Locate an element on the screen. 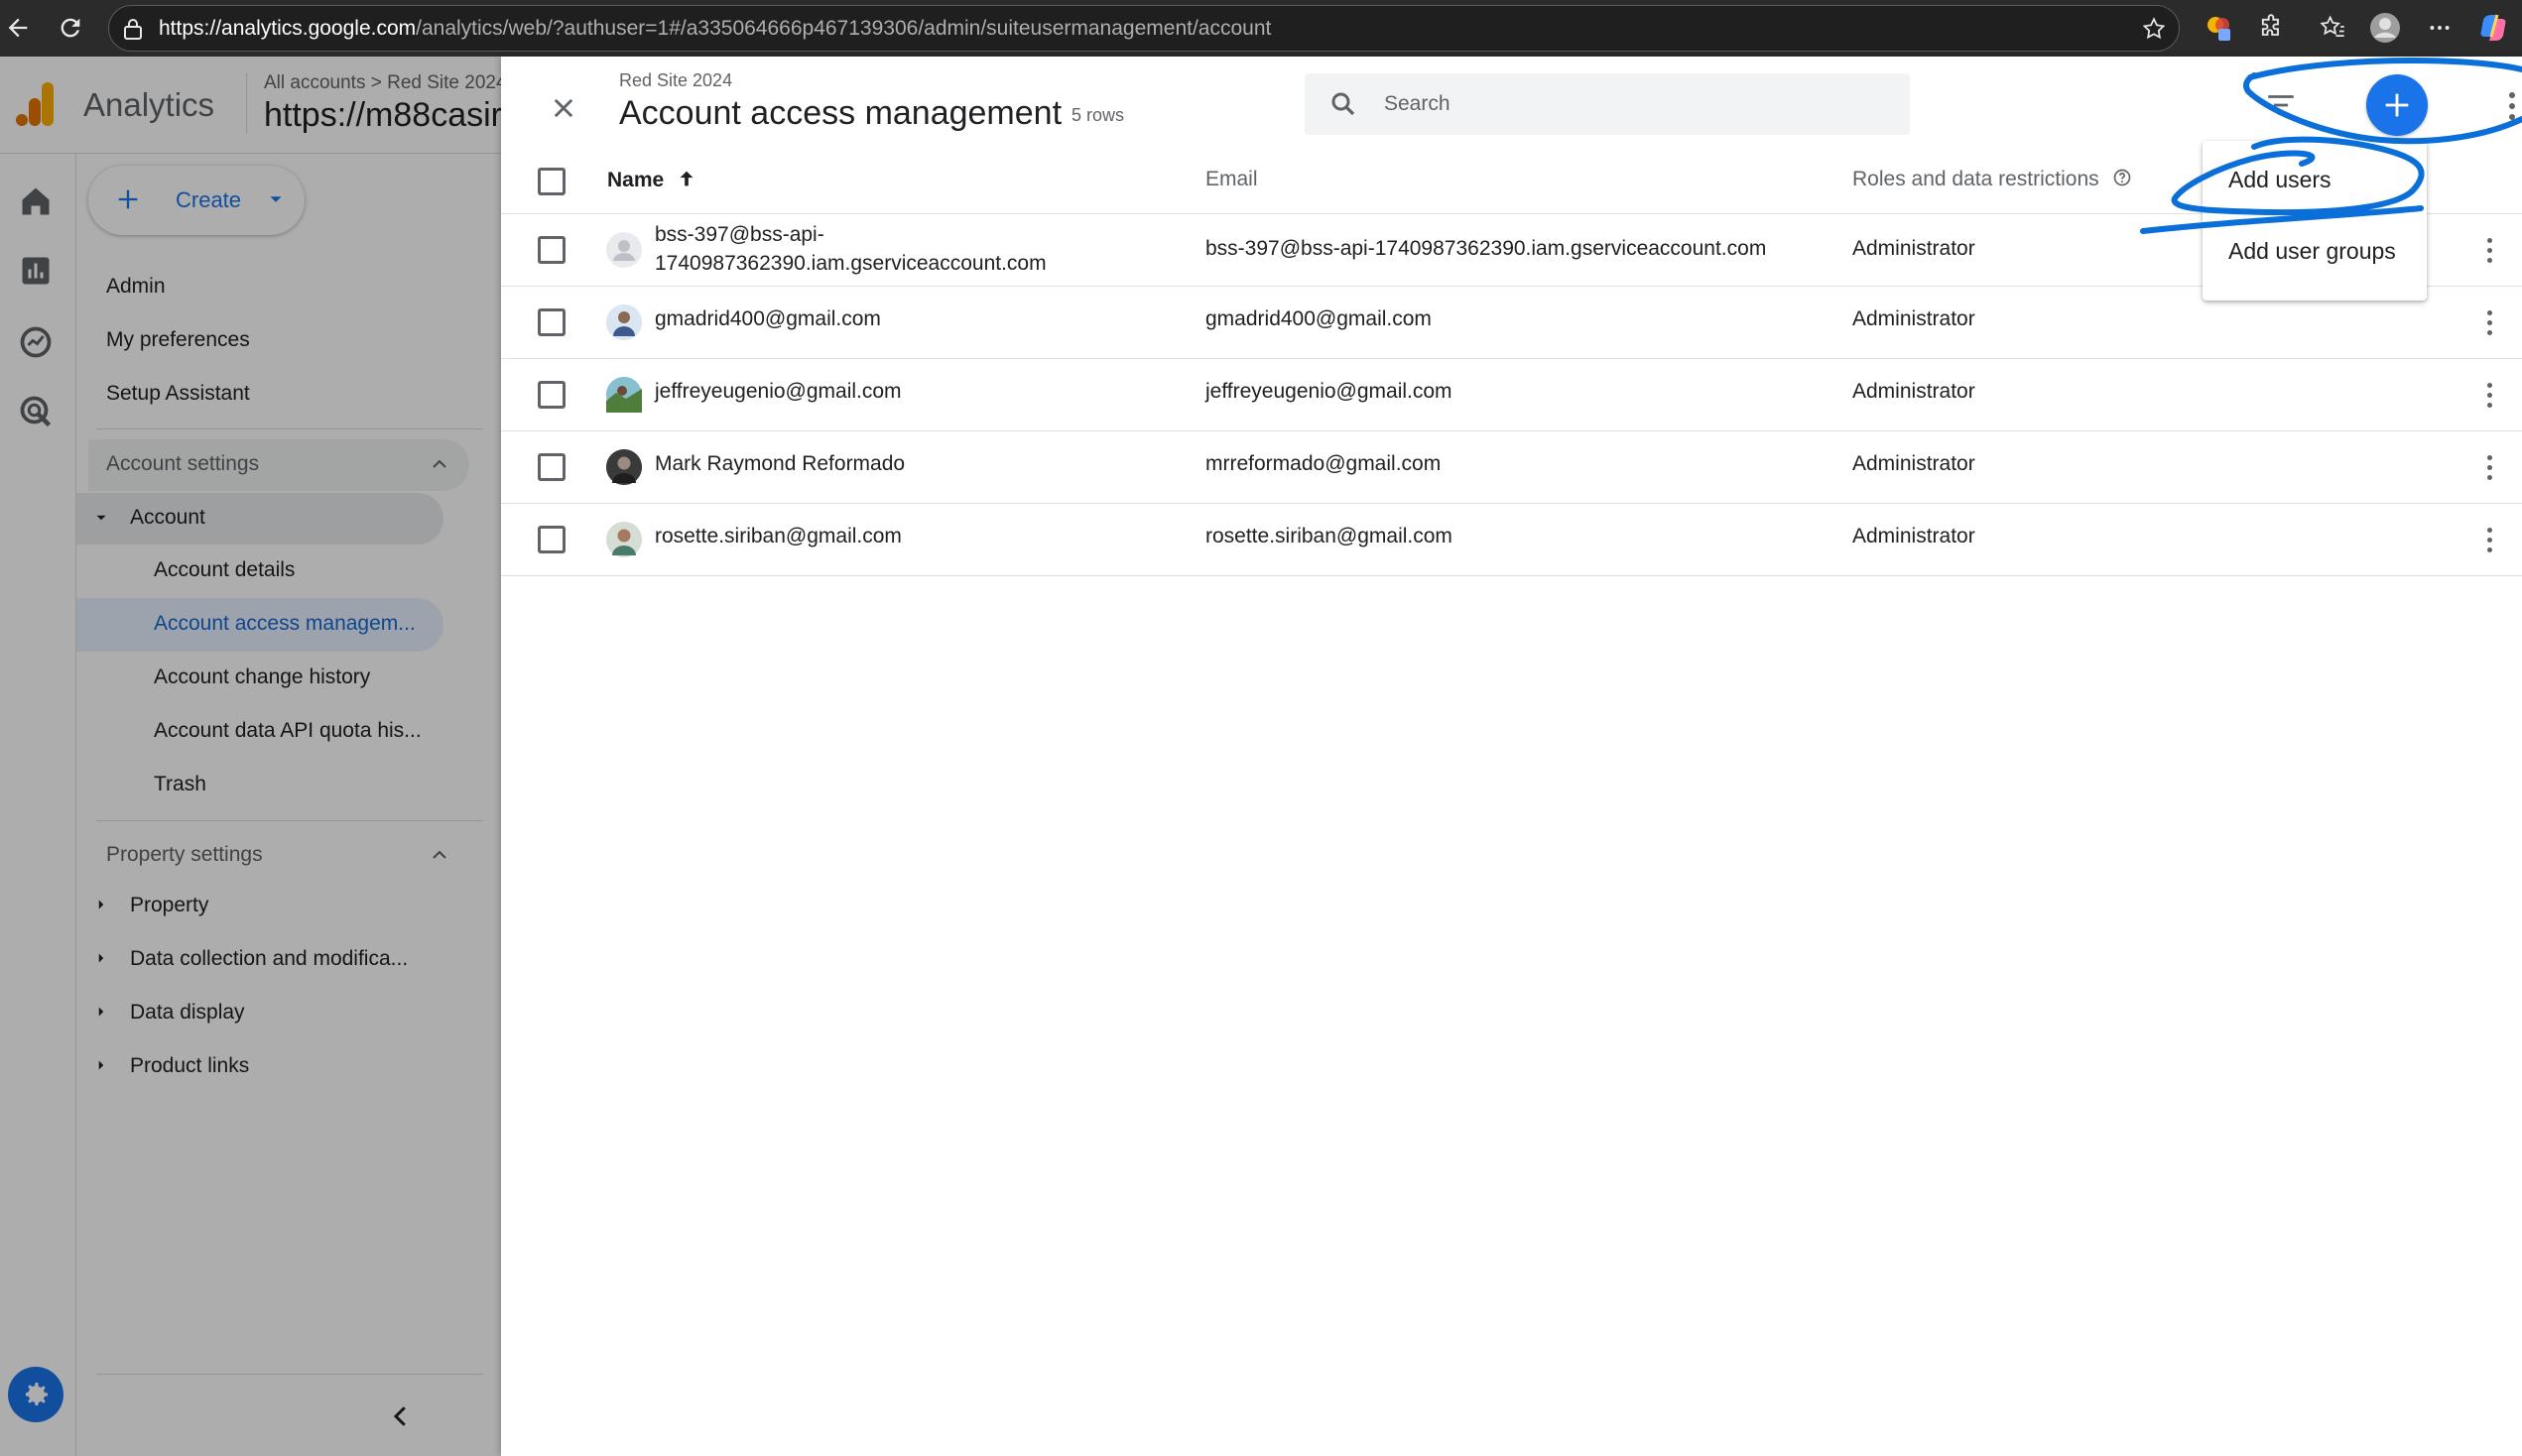  star-icon is located at coordinates (2154, 31).